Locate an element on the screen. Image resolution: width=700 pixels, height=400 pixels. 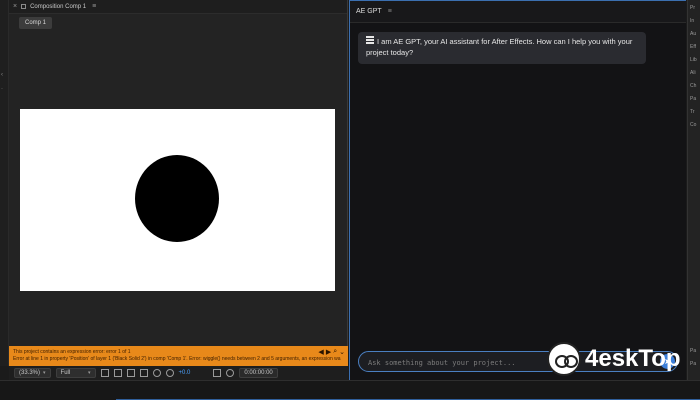
current-time: 0:00:00:00 is located at coordinates (258, 373).